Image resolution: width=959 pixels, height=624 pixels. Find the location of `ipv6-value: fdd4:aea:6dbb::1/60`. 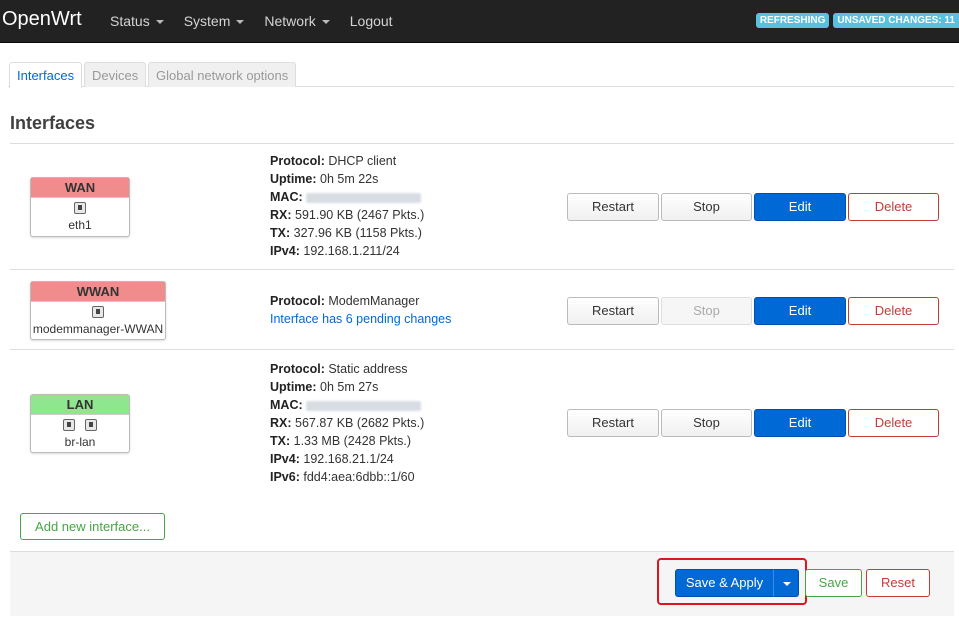

ipv6-value: fdd4:aea:6dbb::1/60 is located at coordinates (359, 477).